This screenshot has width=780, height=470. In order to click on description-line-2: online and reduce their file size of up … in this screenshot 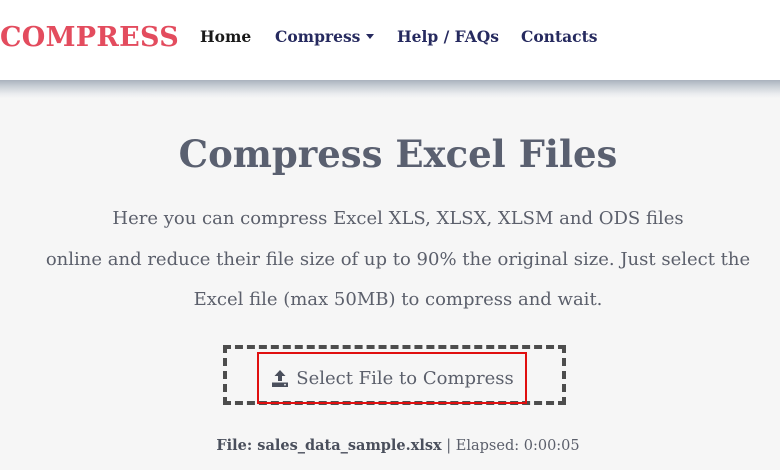, I will do `click(398, 259)`.